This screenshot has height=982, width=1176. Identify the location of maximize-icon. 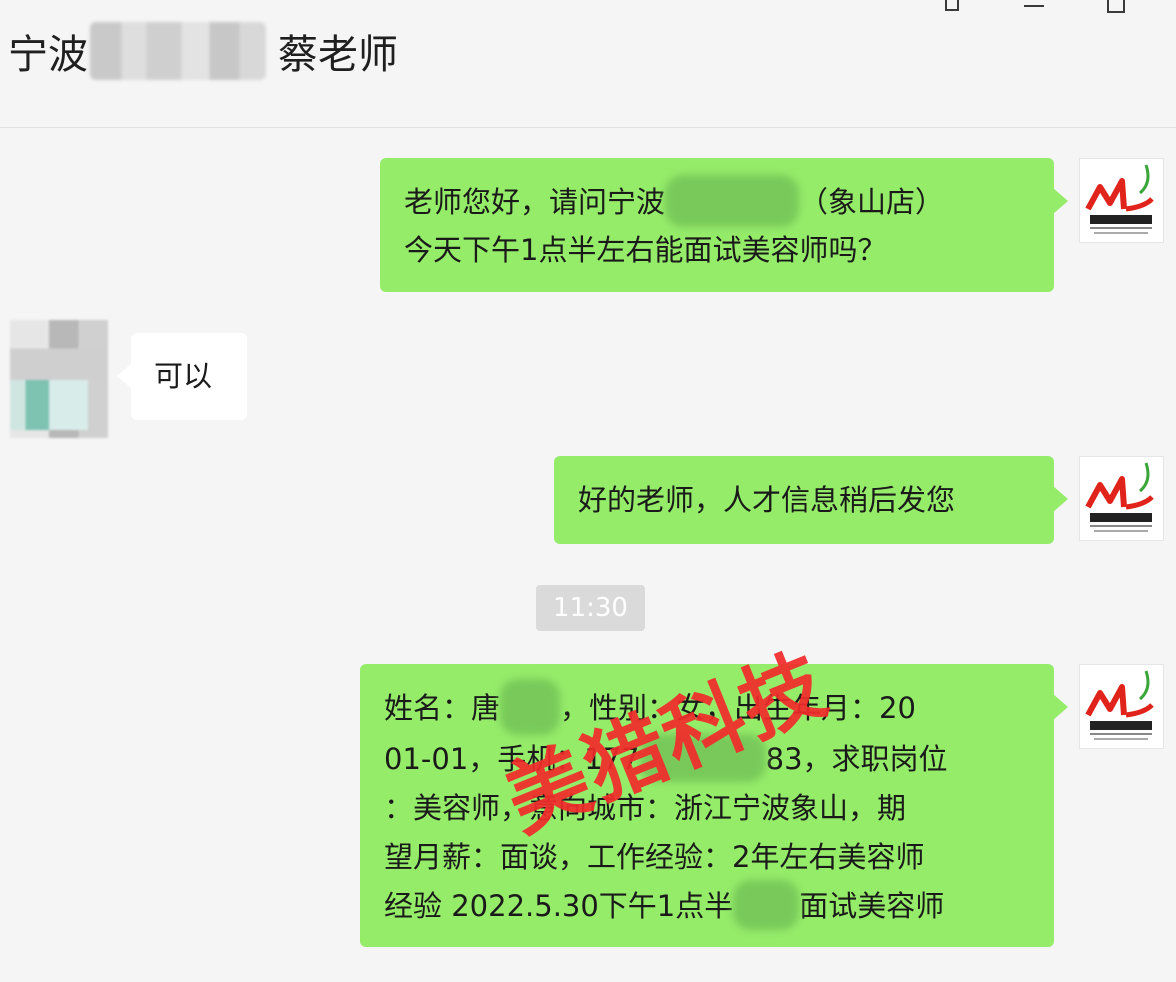
(1116, 6).